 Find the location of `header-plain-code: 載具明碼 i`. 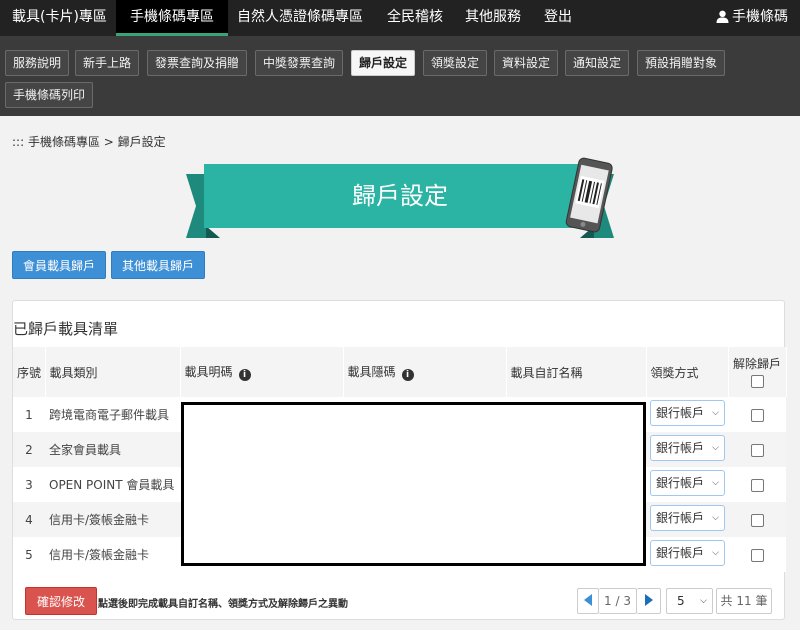

header-plain-code: 載具明碼 i is located at coordinates (262, 372).